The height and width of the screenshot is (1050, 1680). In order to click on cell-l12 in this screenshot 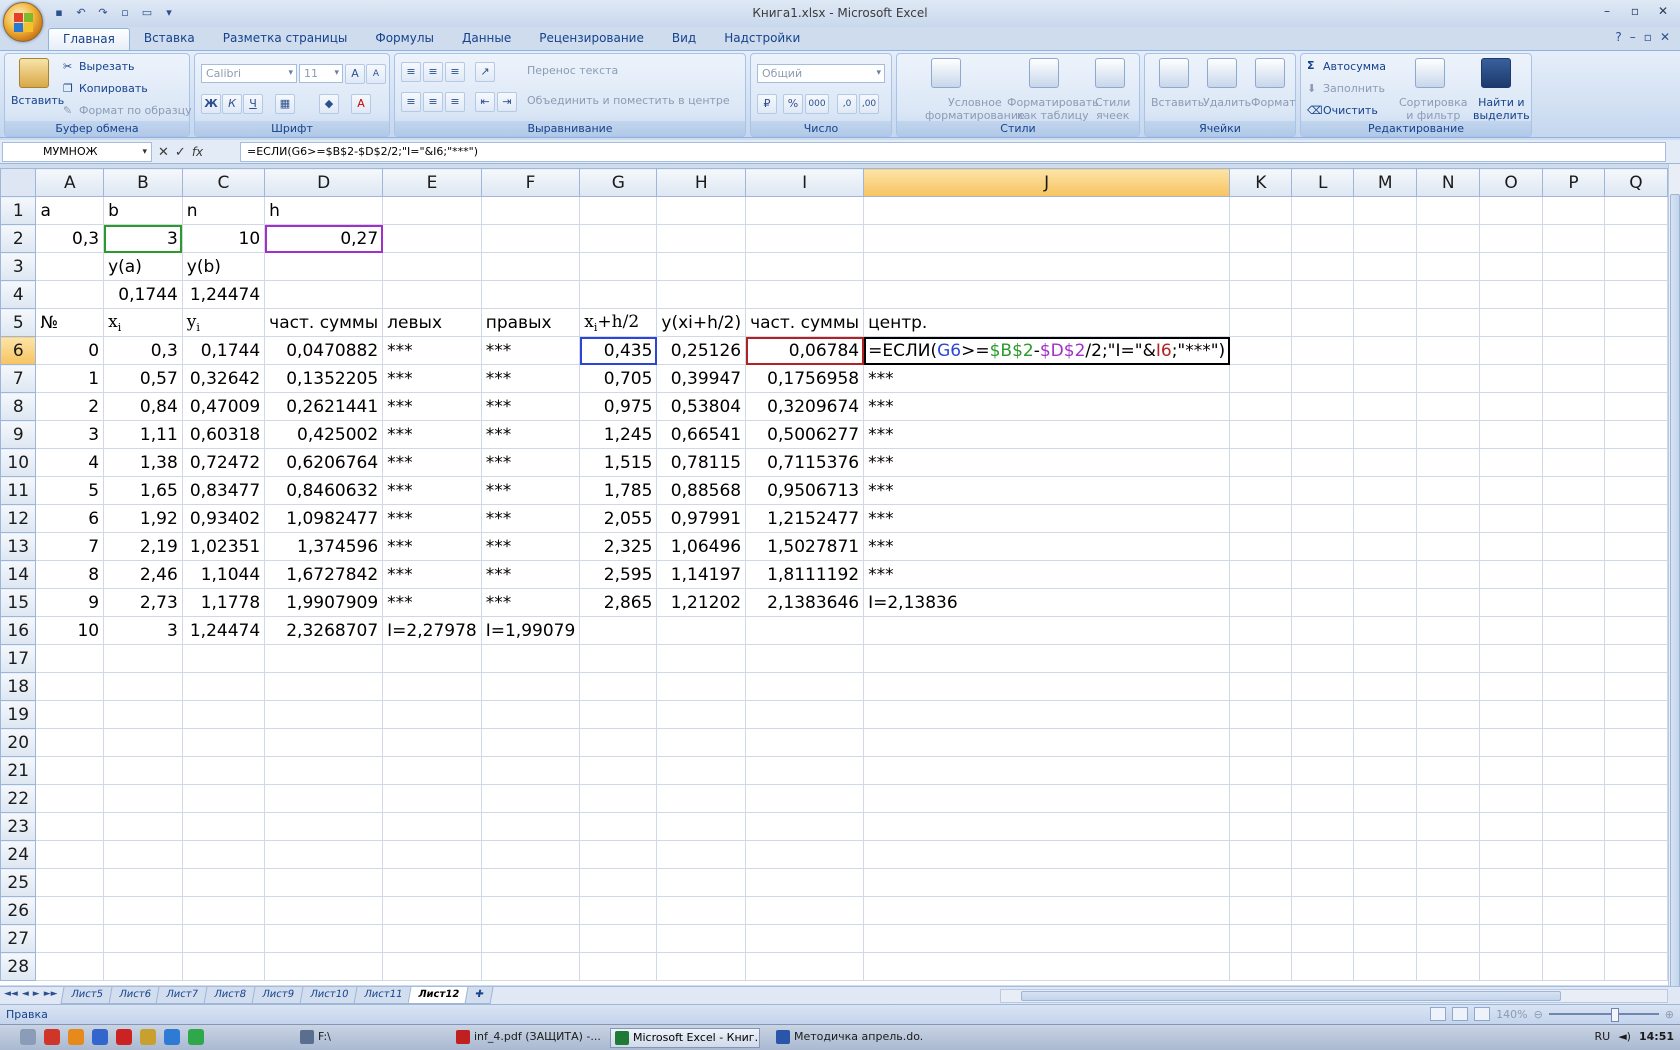, I will do `click(1322, 518)`.